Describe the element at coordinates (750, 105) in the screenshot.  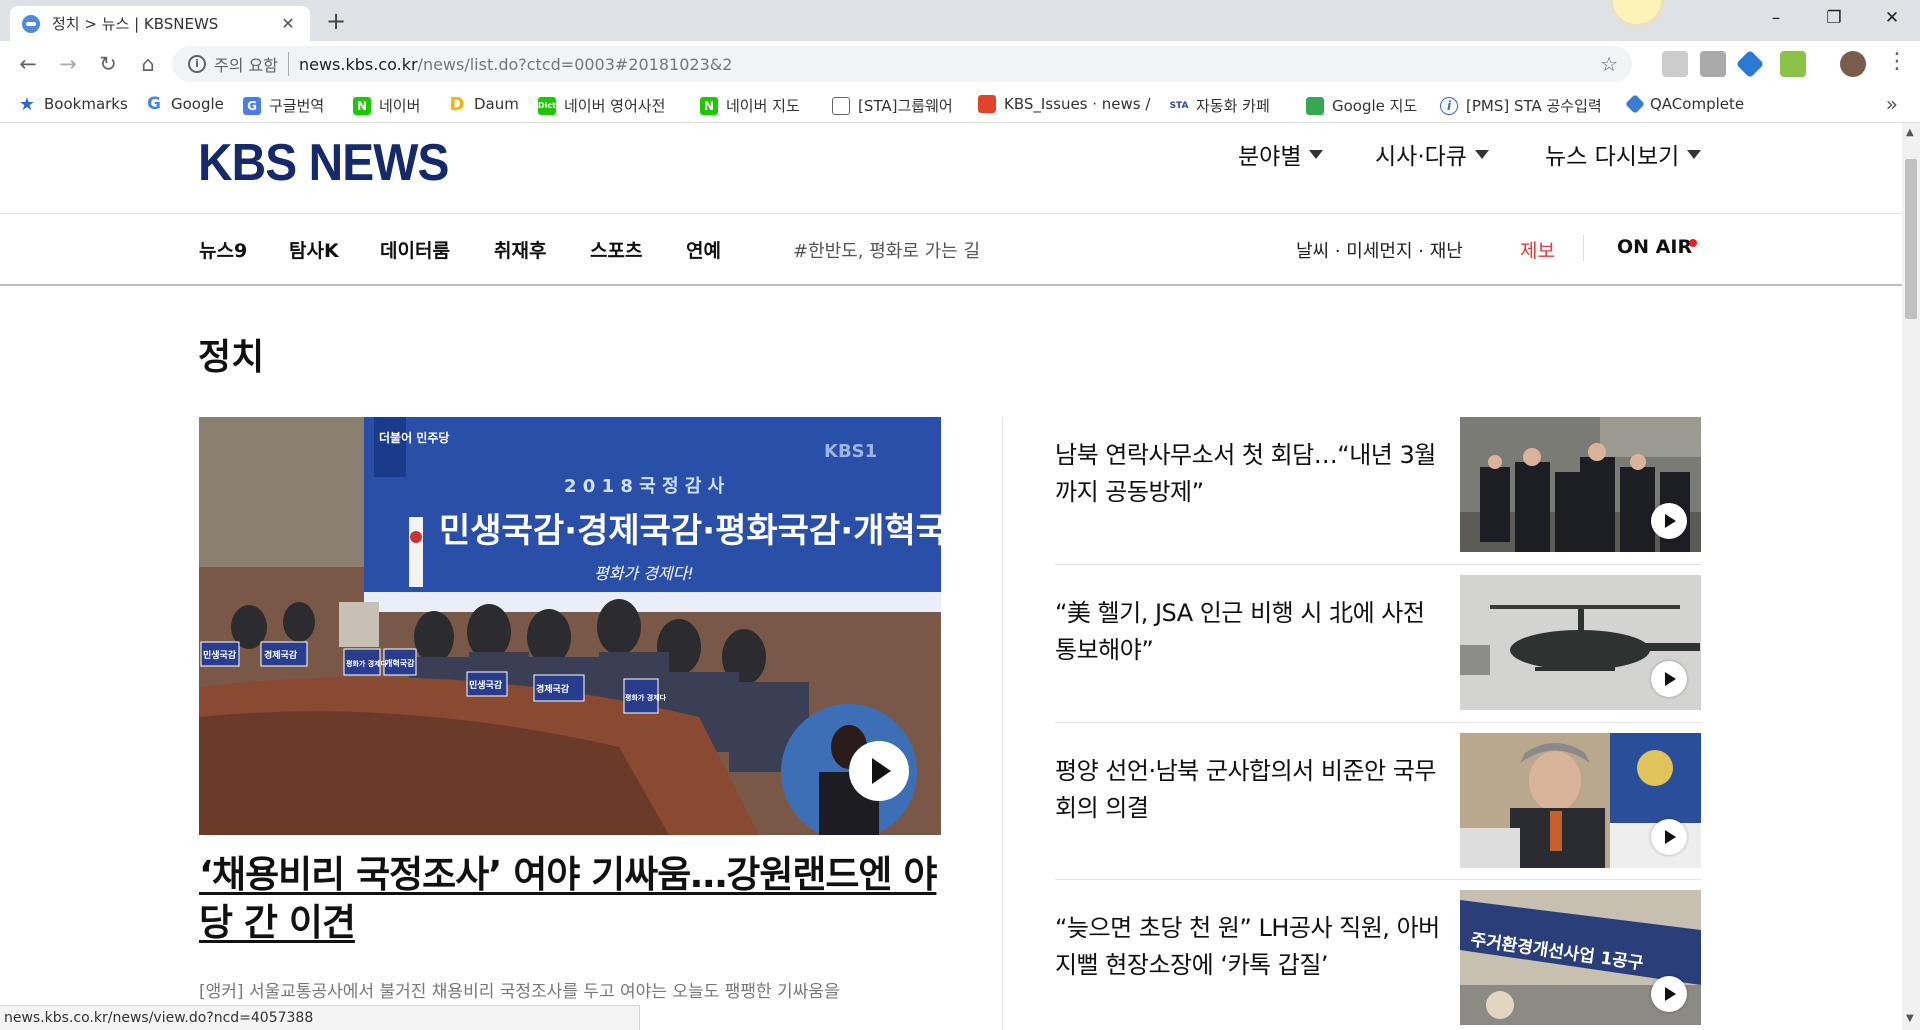
I see `bookmark-item: N 네이버 지도` at that location.